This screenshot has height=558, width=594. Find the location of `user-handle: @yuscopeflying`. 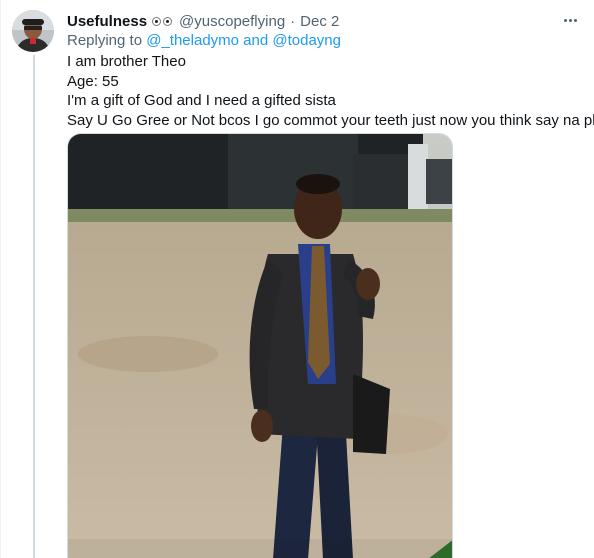

user-handle: @yuscopeflying is located at coordinates (232, 21).